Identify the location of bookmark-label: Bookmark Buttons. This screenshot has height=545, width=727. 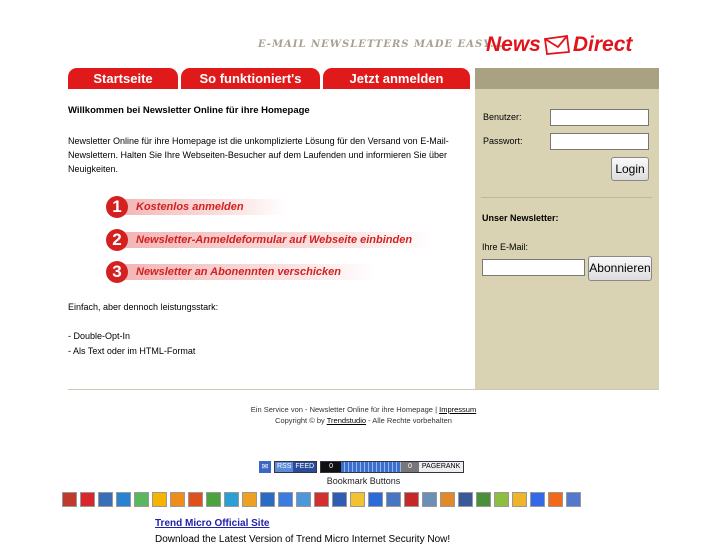
(363, 481).